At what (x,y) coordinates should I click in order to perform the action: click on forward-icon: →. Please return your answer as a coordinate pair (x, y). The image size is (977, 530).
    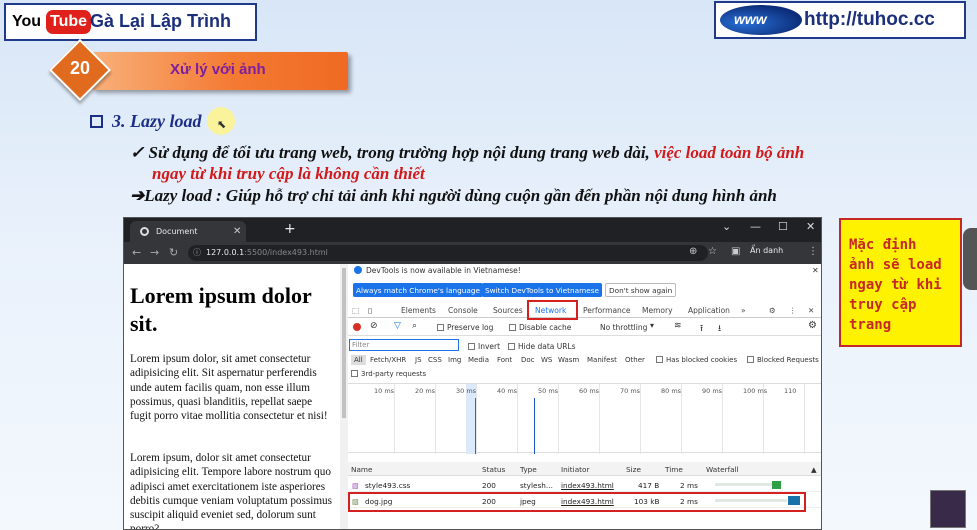
    Looking at the image, I should click on (154, 252).